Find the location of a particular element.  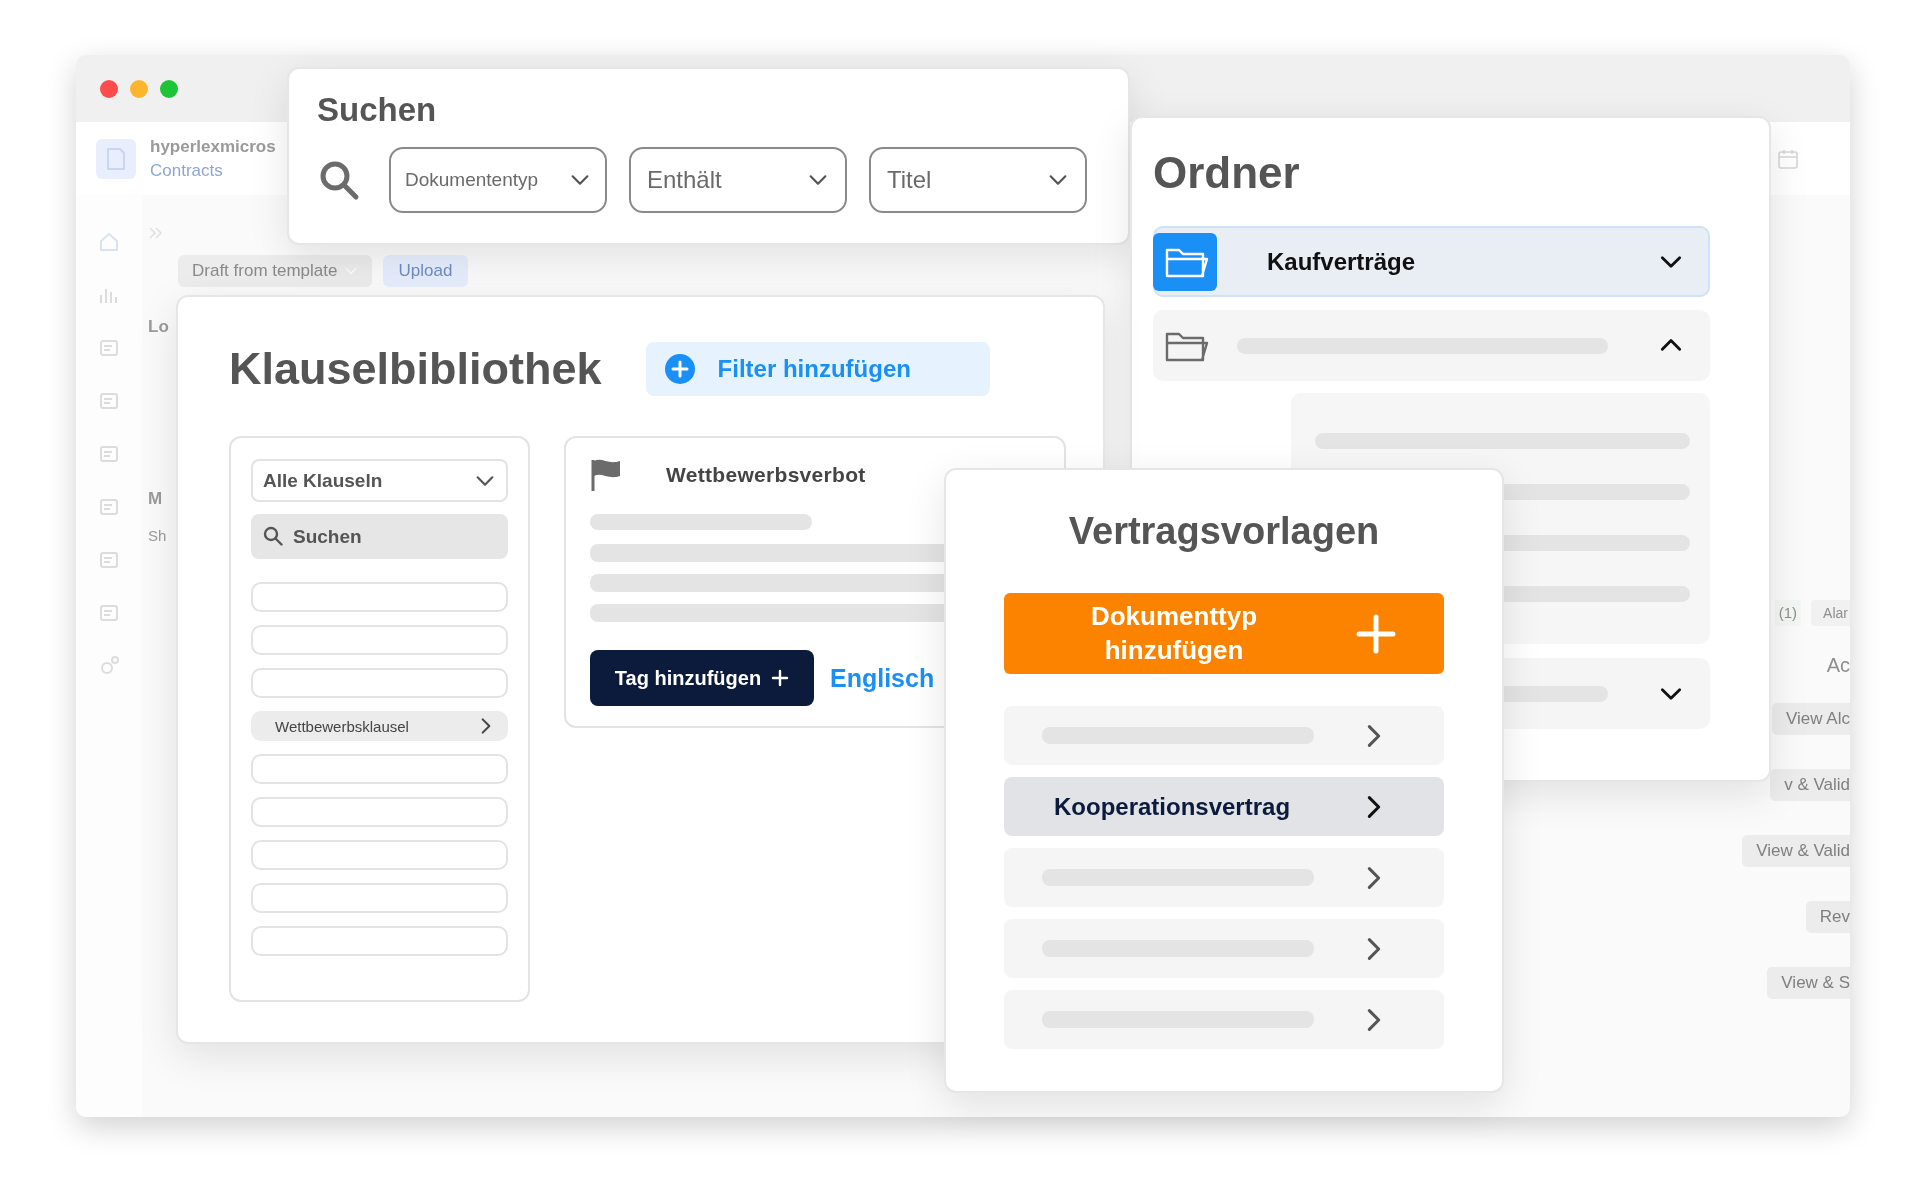

faded-text: Lo is located at coordinates (158, 327).